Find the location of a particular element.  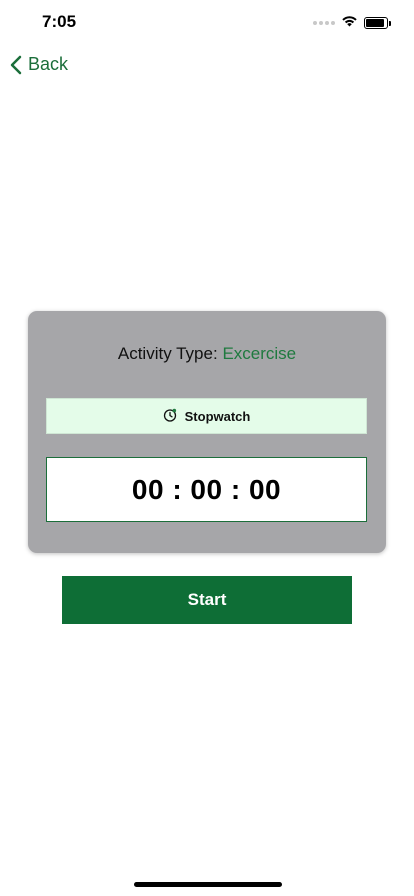

timer-hours: 00 is located at coordinates (148, 489).